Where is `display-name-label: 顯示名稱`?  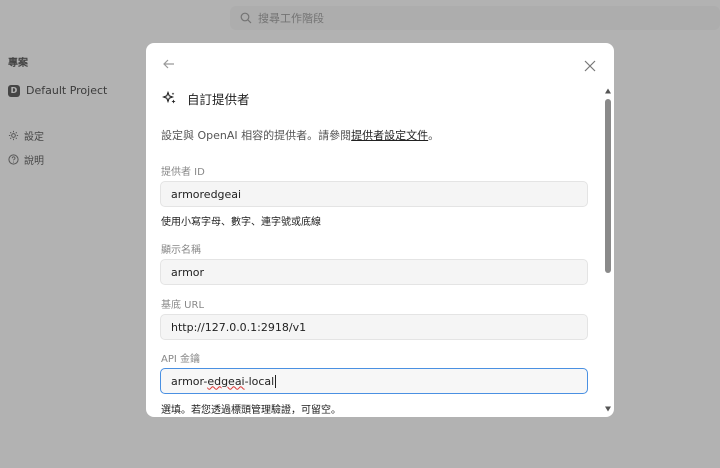
display-name-label: 顯示名稱 is located at coordinates (181, 250).